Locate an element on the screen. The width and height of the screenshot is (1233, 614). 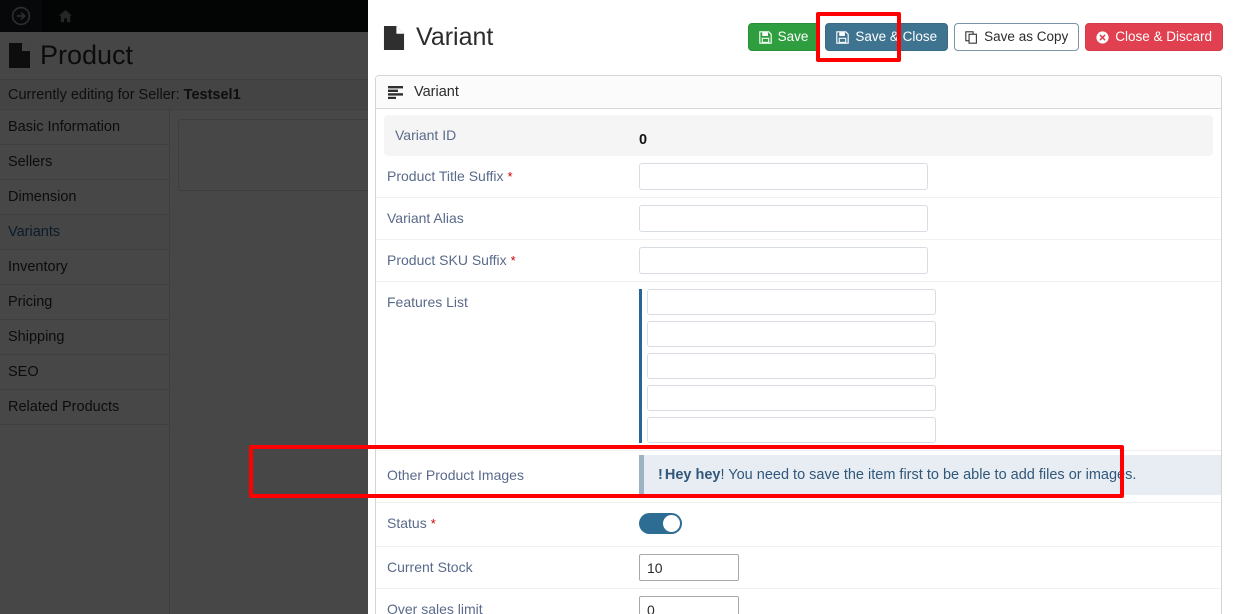
features-list-inputs is located at coordinates (787, 366).